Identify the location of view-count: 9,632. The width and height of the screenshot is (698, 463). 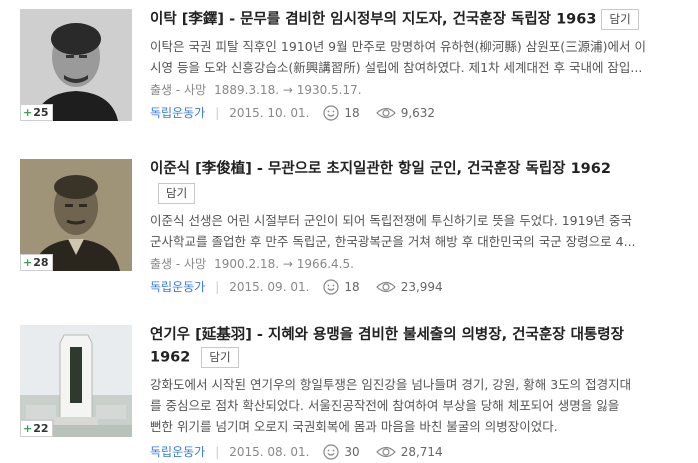
(418, 113).